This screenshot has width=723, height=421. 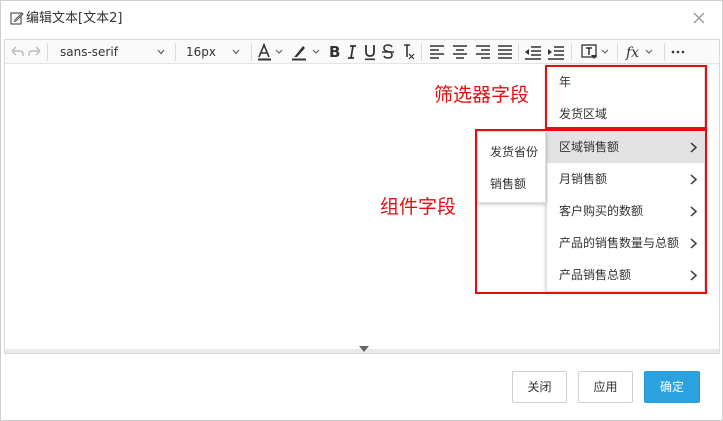 I want to click on outdent-icon, so click(x=533, y=52).